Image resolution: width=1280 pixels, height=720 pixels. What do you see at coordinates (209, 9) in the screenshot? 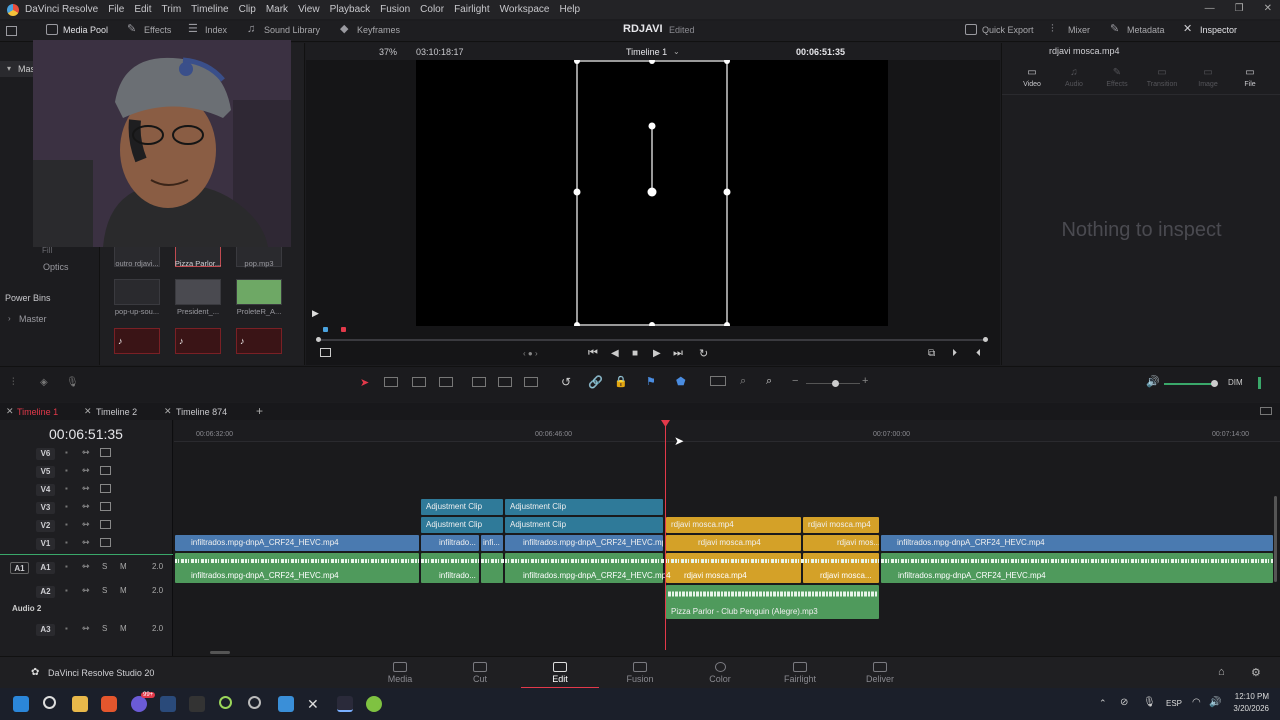
I see `menu-timeline: Timeline` at bounding box center [209, 9].